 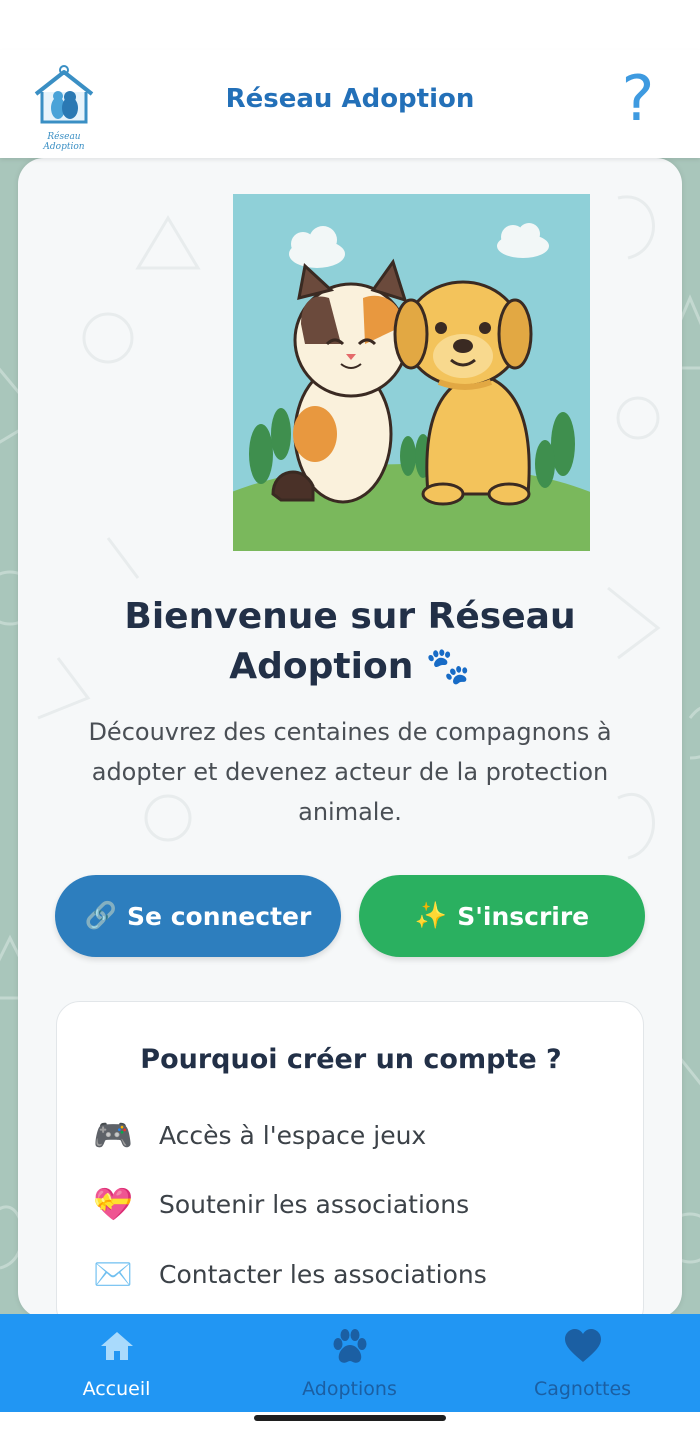 What do you see at coordinates (350, 1426) in the screenshot?
I see `gesture-area` at bounding box center [350, 1426].